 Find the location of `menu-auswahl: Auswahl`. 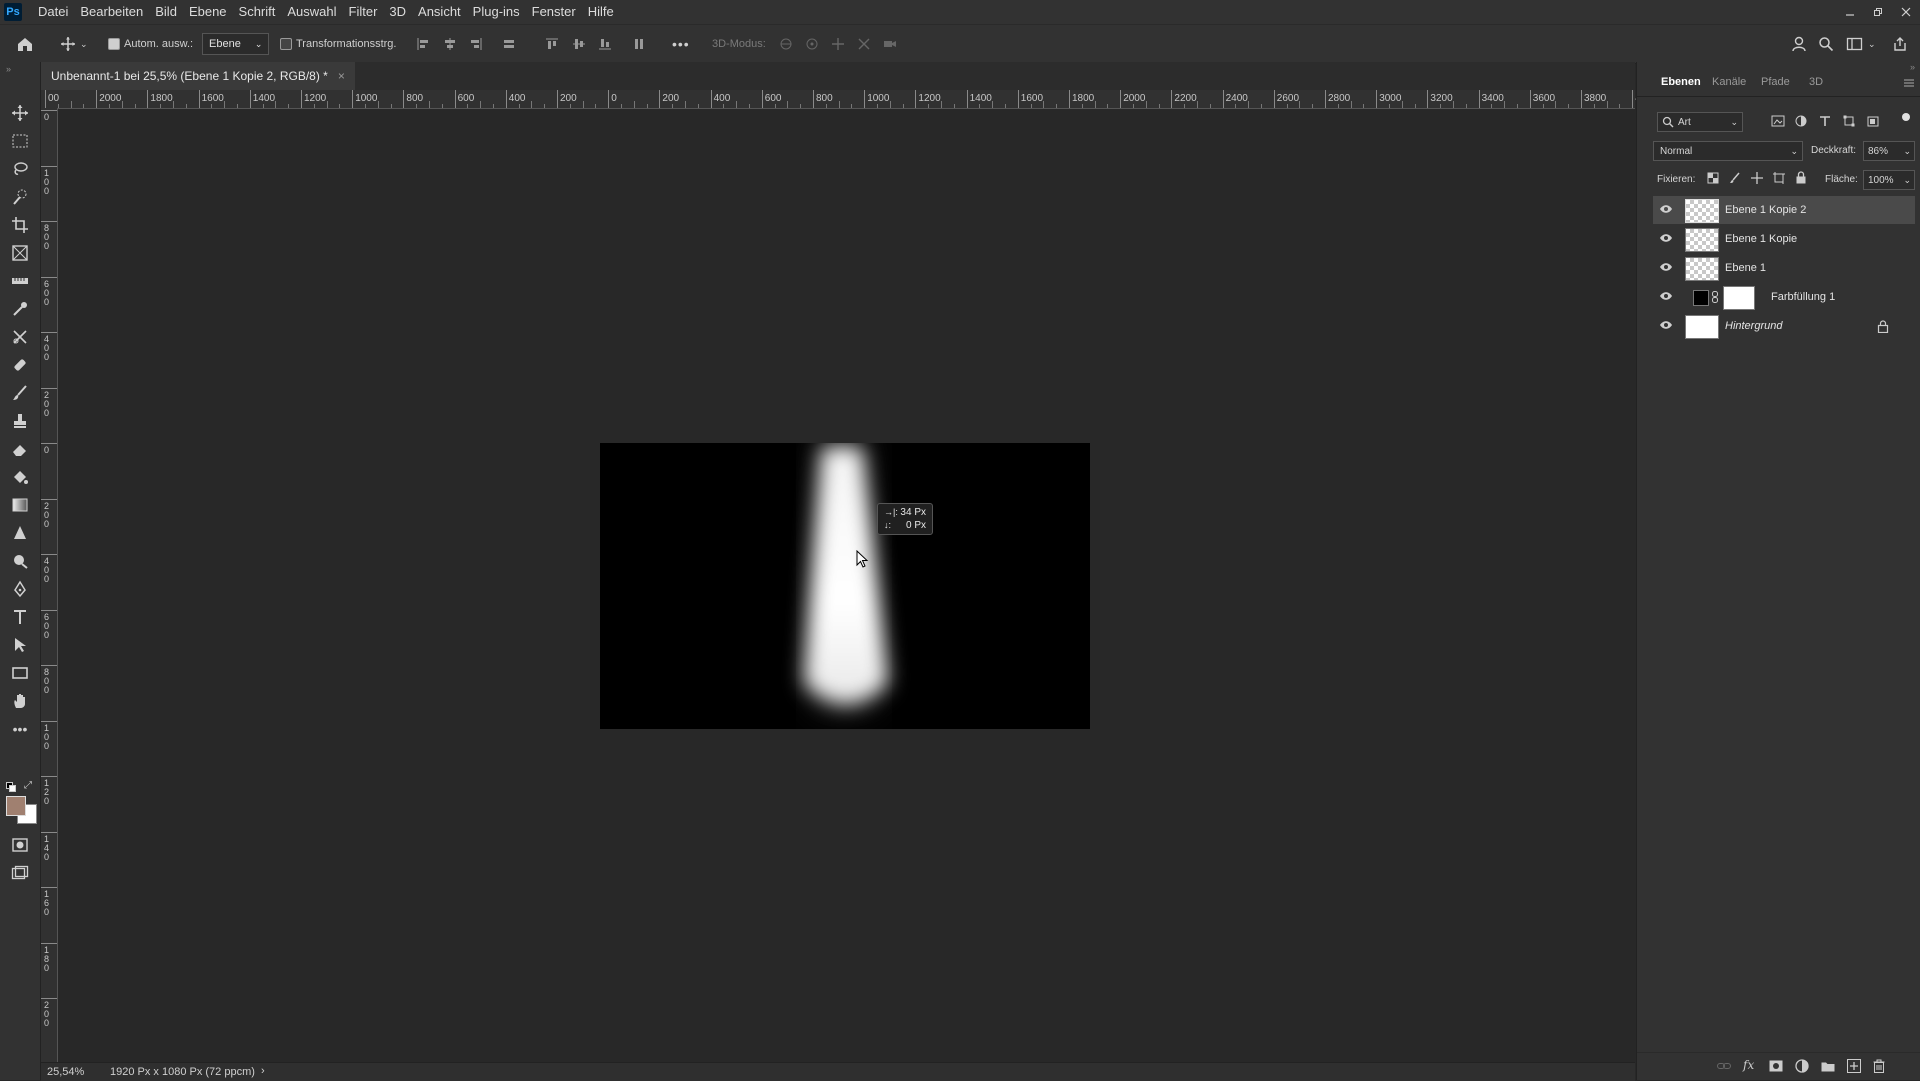

menu-auswahl: Auswahl is located at coordinates (311, 12).